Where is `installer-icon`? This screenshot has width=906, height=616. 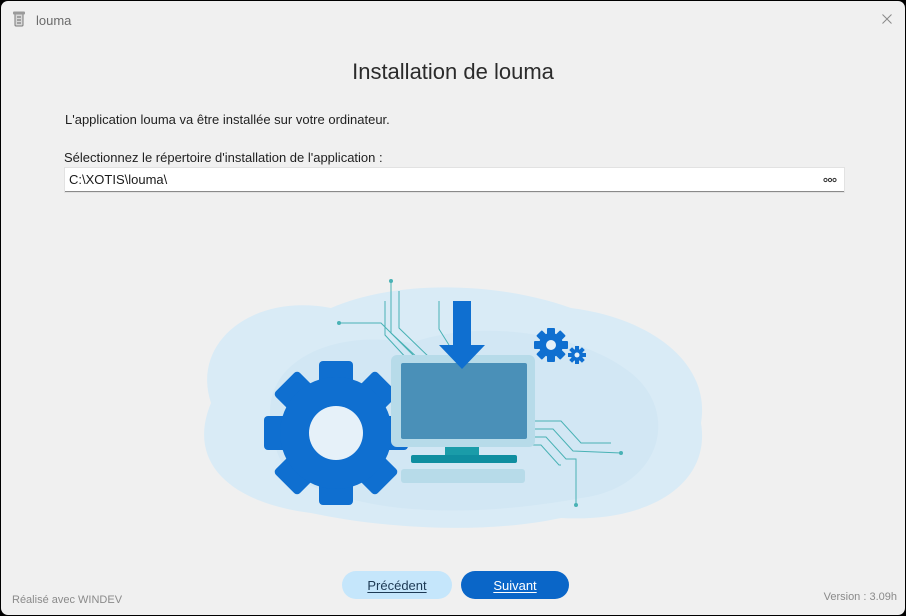 installer-icon is located at coordinates (19, 19).